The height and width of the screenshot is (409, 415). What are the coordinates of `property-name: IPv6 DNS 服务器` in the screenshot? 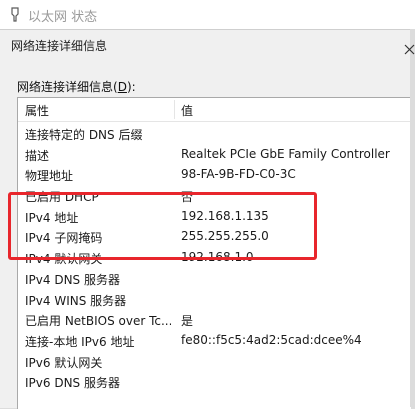 It's located at (72, 383).